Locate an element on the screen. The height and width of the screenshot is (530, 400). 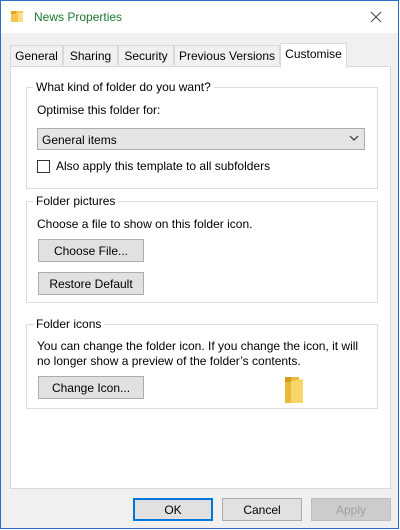
close-icon is located at coordinates (376, 17).